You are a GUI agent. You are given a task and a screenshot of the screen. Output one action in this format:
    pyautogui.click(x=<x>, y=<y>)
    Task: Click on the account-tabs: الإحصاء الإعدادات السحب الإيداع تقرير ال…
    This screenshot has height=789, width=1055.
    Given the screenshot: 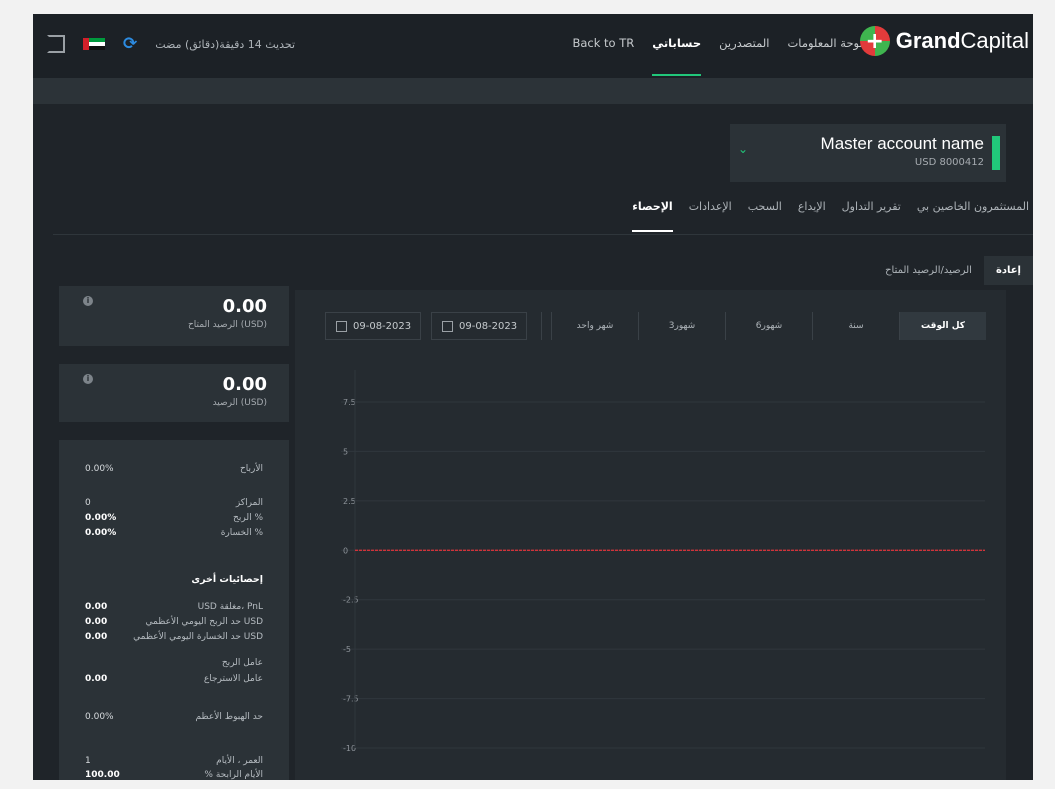 What is the action you would take?
    pyautogui.click(x=830, y=216)
    